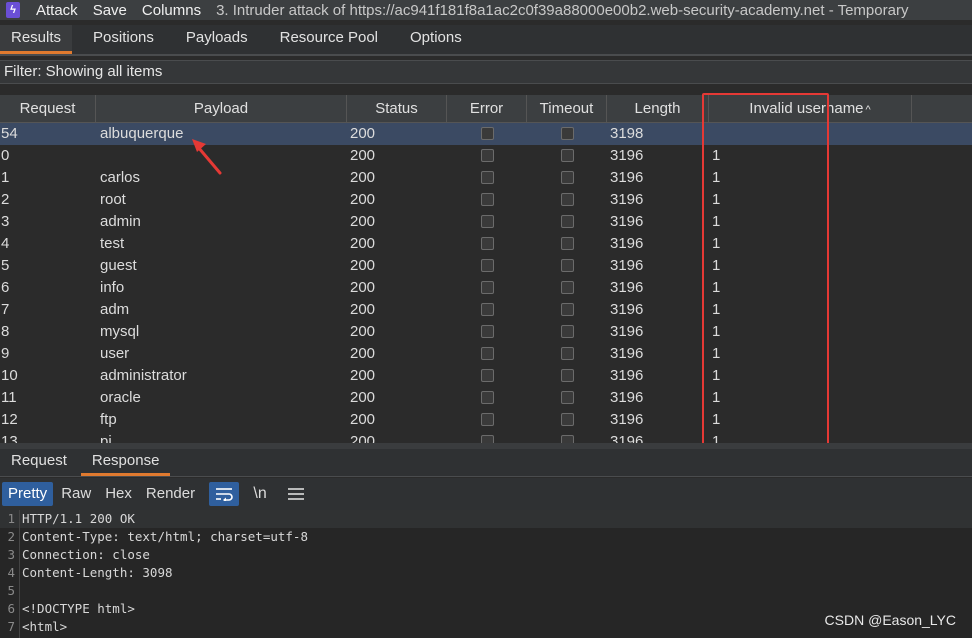 Image resolution: width=972 pixels, height=638 pixels. What do you see at coordinates (487, 109) in the screenshot?
I see `column-header-error: Error` at bounding box center [487, 109].